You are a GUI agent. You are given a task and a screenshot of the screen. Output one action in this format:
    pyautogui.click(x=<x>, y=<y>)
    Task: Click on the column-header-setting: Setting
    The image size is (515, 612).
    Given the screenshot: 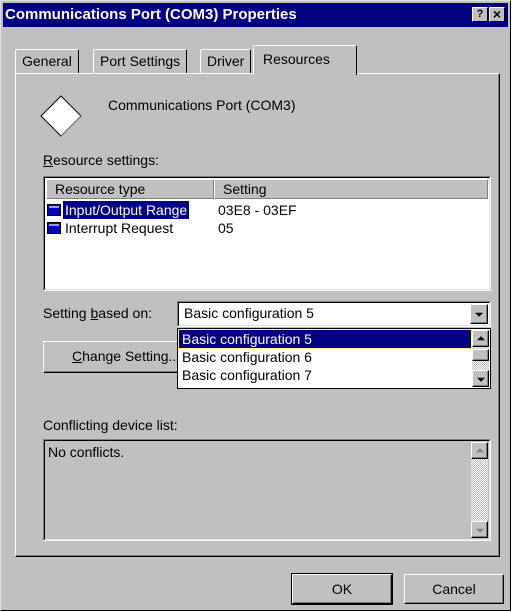 What is the action you would take?
    pyautogui.click(x=351, y=189)
    